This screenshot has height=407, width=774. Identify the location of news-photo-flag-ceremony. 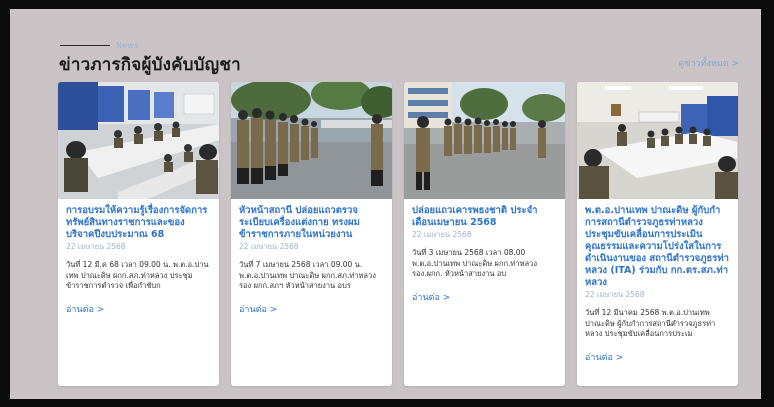
(484, 140).